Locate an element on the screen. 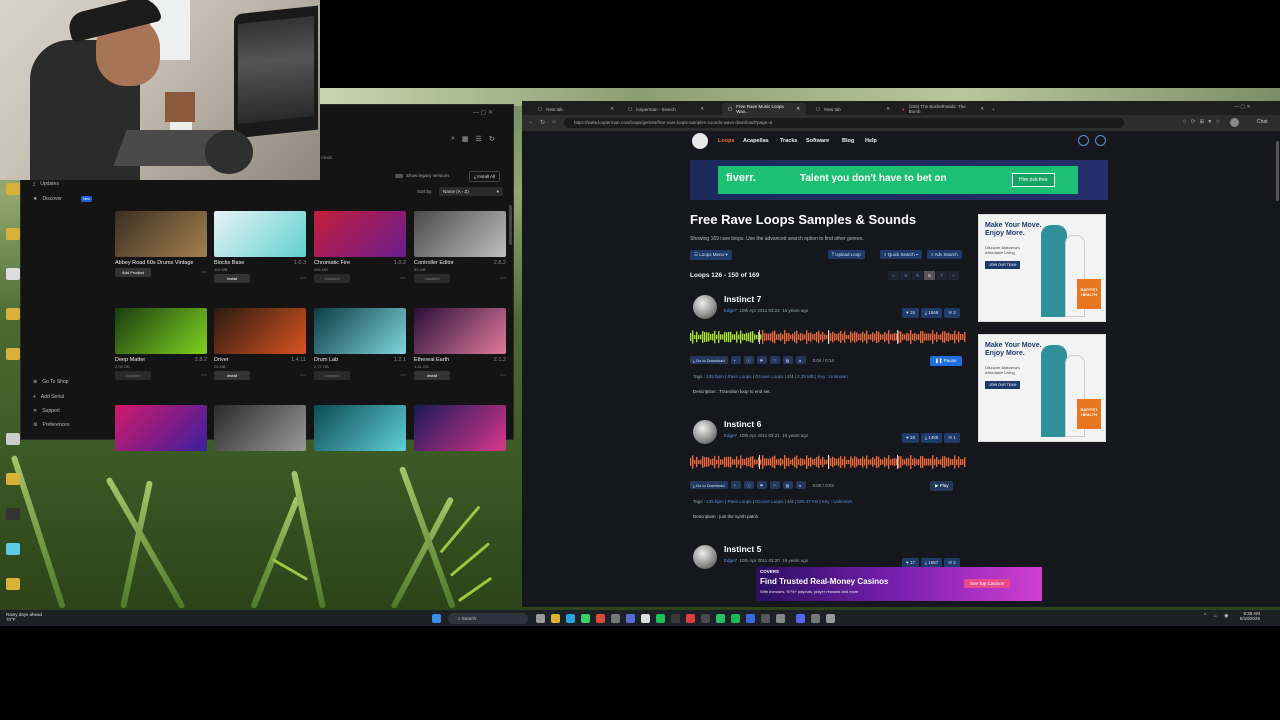  reload-icon: ↻ is located at coordinates (542, 122).